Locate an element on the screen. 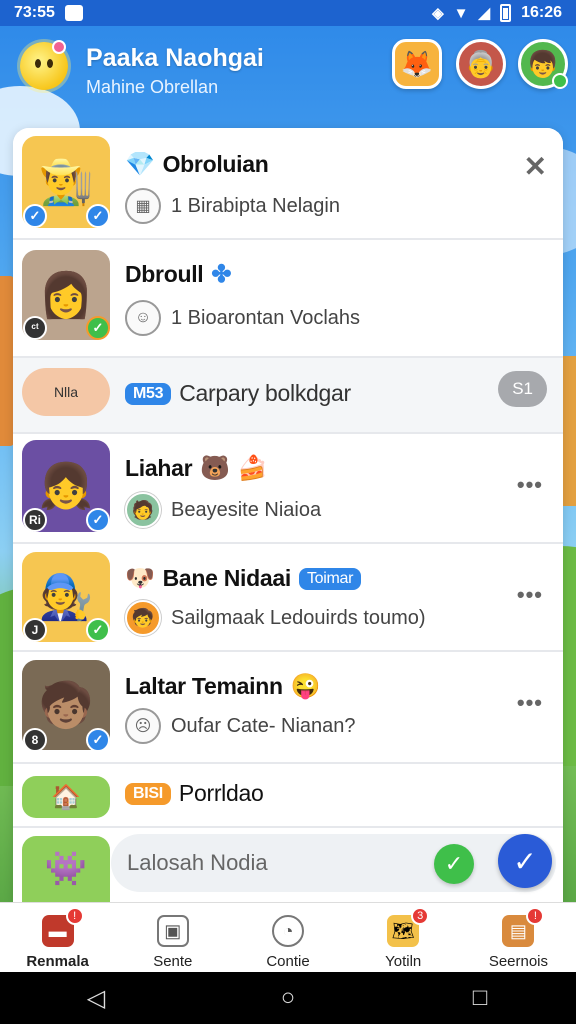 This screenshot has height=1024, width=576. chat-title-text: Laltar Temainn is located at coordinates (204, 686).